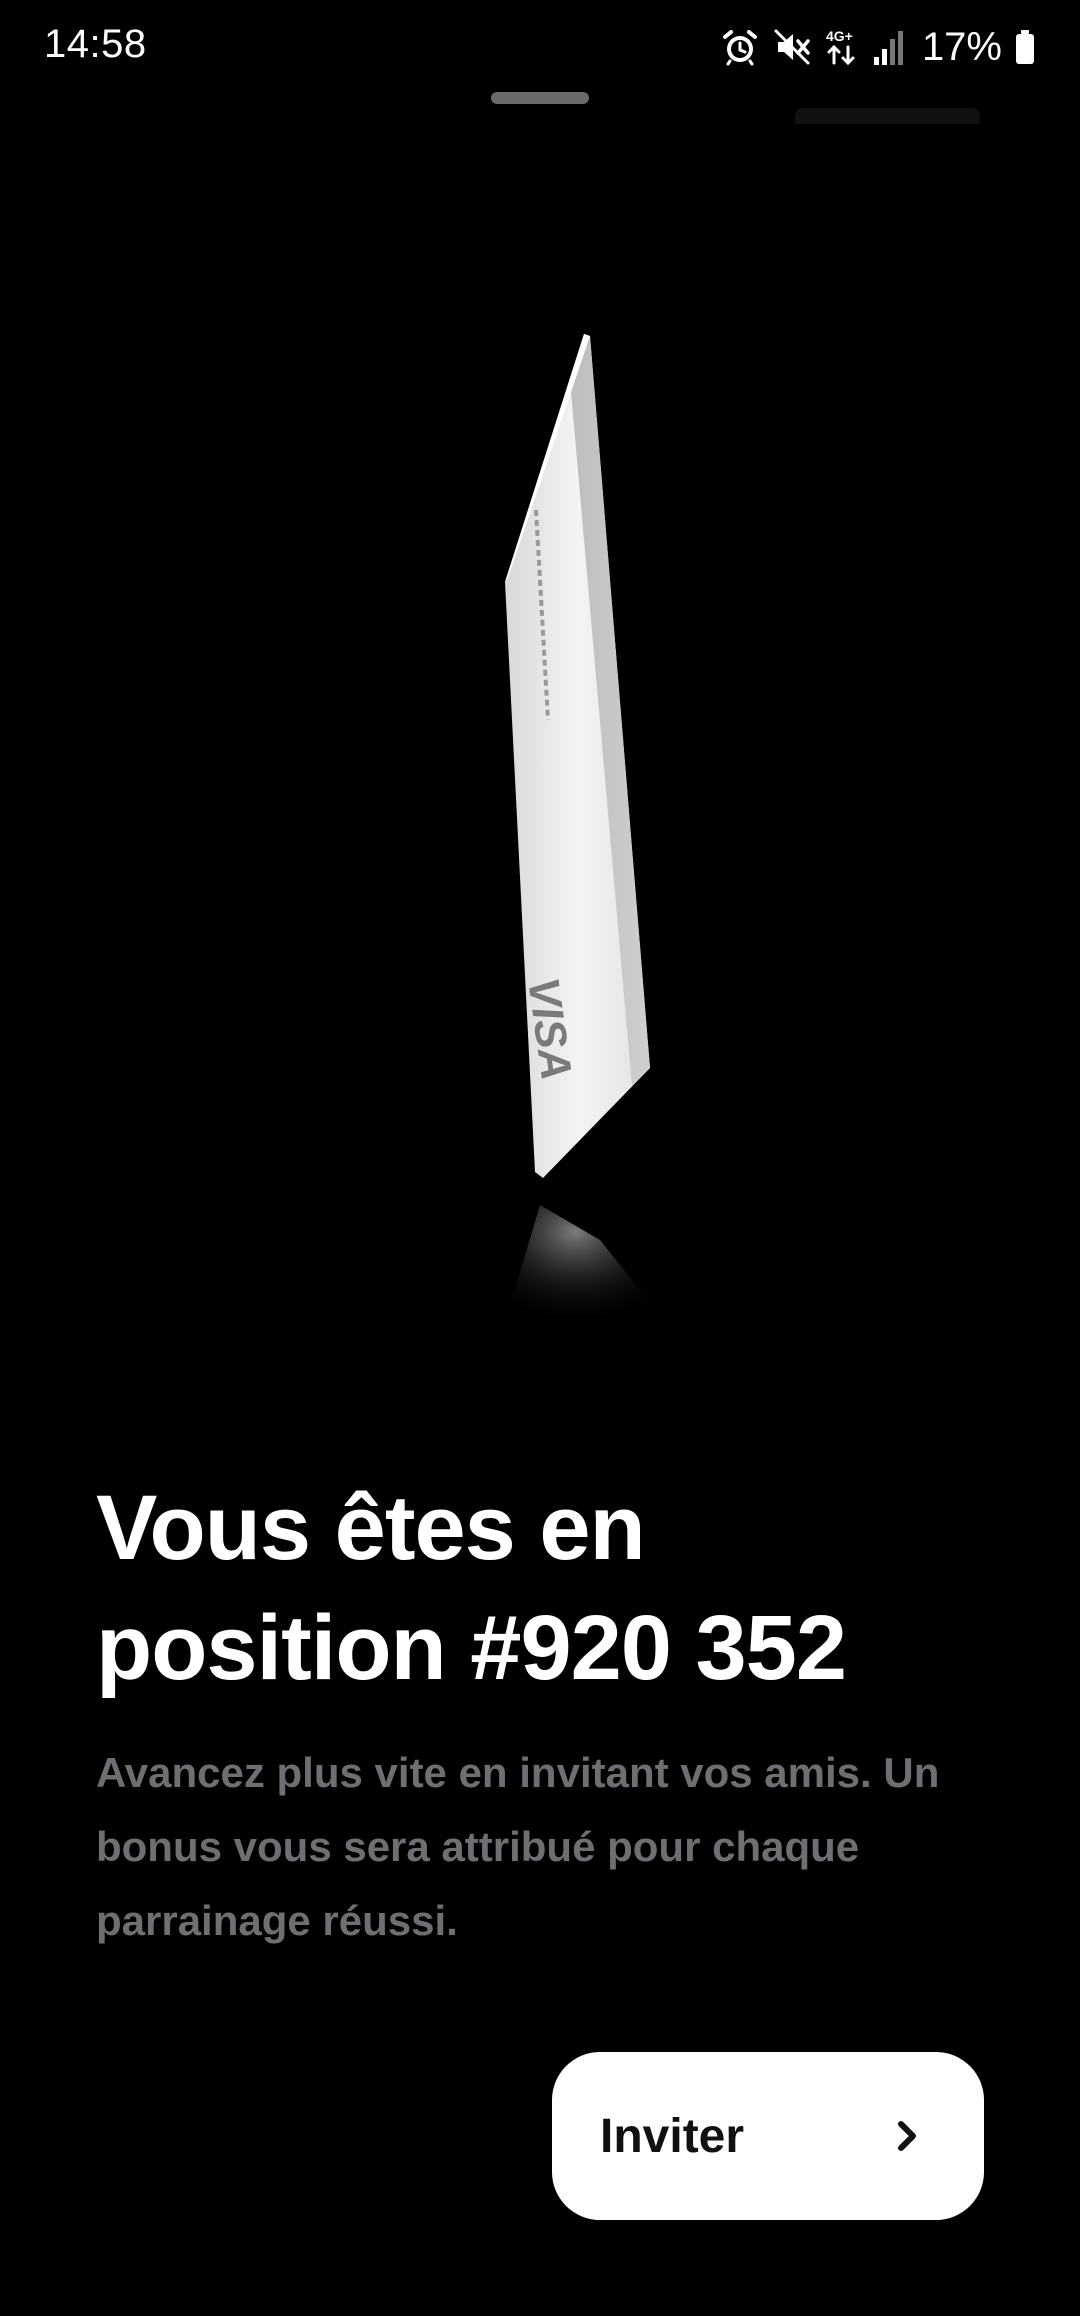  What do you see at coordinates (672, 2136) in the screenshot?
I see `invite-button-label: Inviter` at bounding box center [672, 2136].